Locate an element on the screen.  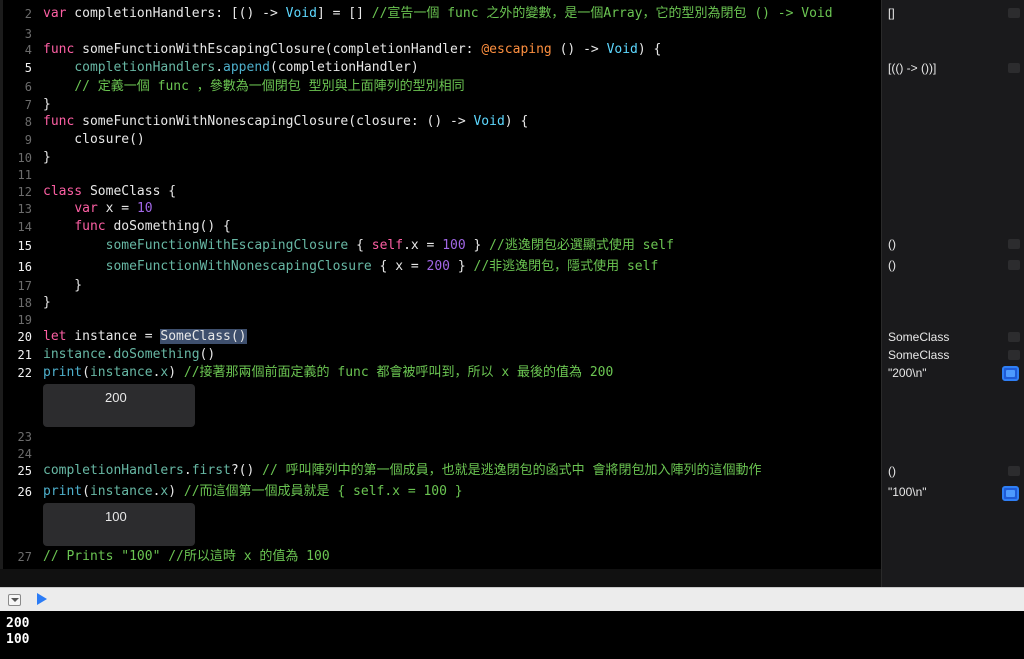
code-token: { x = is located at coordinates (399, 266).